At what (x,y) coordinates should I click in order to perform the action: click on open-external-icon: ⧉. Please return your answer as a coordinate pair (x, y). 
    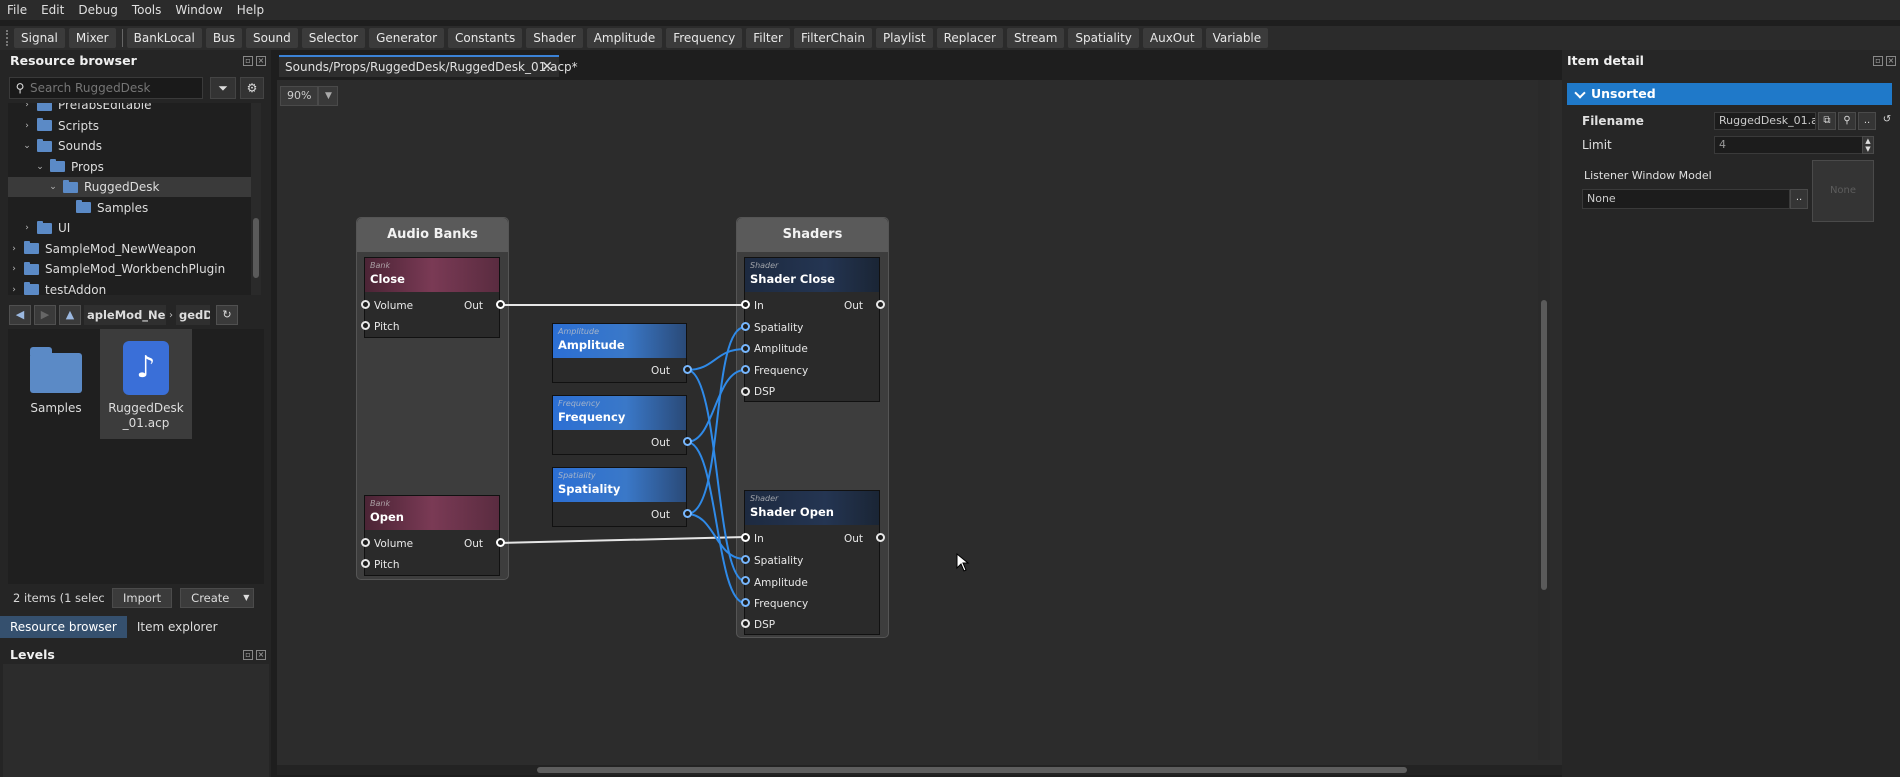
    Looking at the image, I should click on (1827, 121).